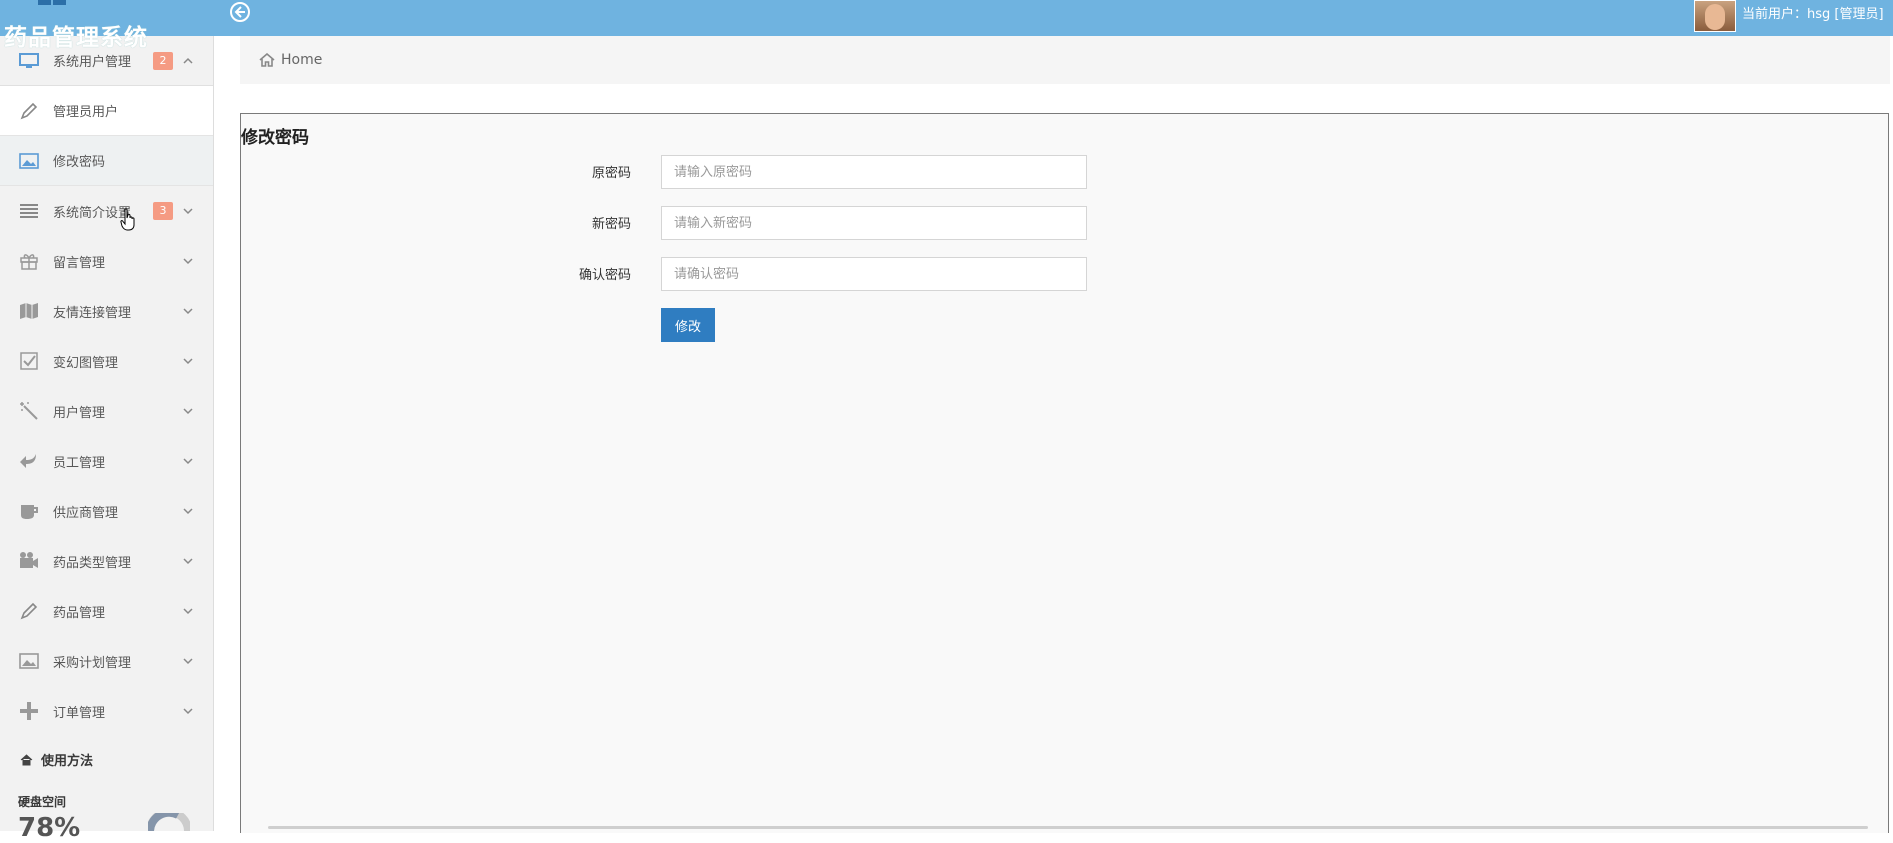  Describe the element at coordinates (688, 325) in the screenshot. I see `submit-button: 修改` at that location.